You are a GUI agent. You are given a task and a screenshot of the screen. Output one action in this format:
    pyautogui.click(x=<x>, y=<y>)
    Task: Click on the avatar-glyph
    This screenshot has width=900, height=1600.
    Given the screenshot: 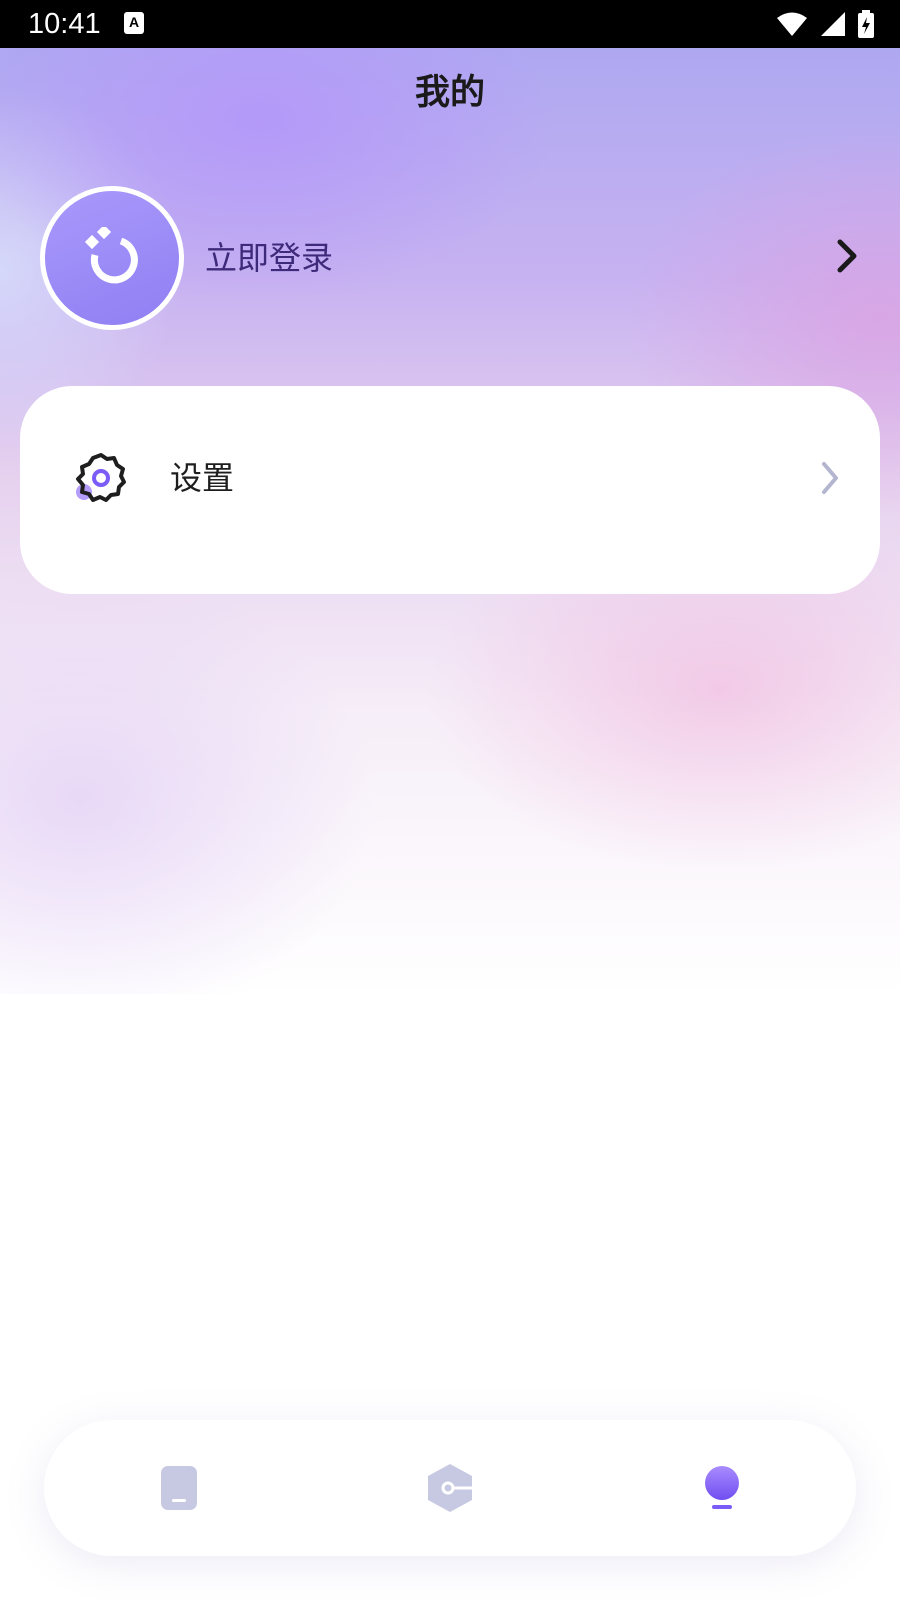 What is the action you would take?
    pyautogui.click(x=111, y=255)
    